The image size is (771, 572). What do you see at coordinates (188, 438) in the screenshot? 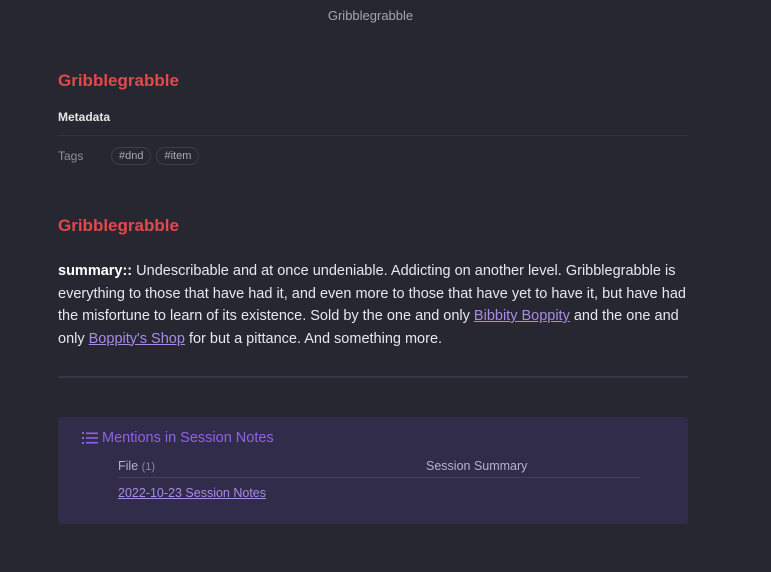
I see `mentions-title: Mentions in Session Notes` at bounding box center [188, 438].